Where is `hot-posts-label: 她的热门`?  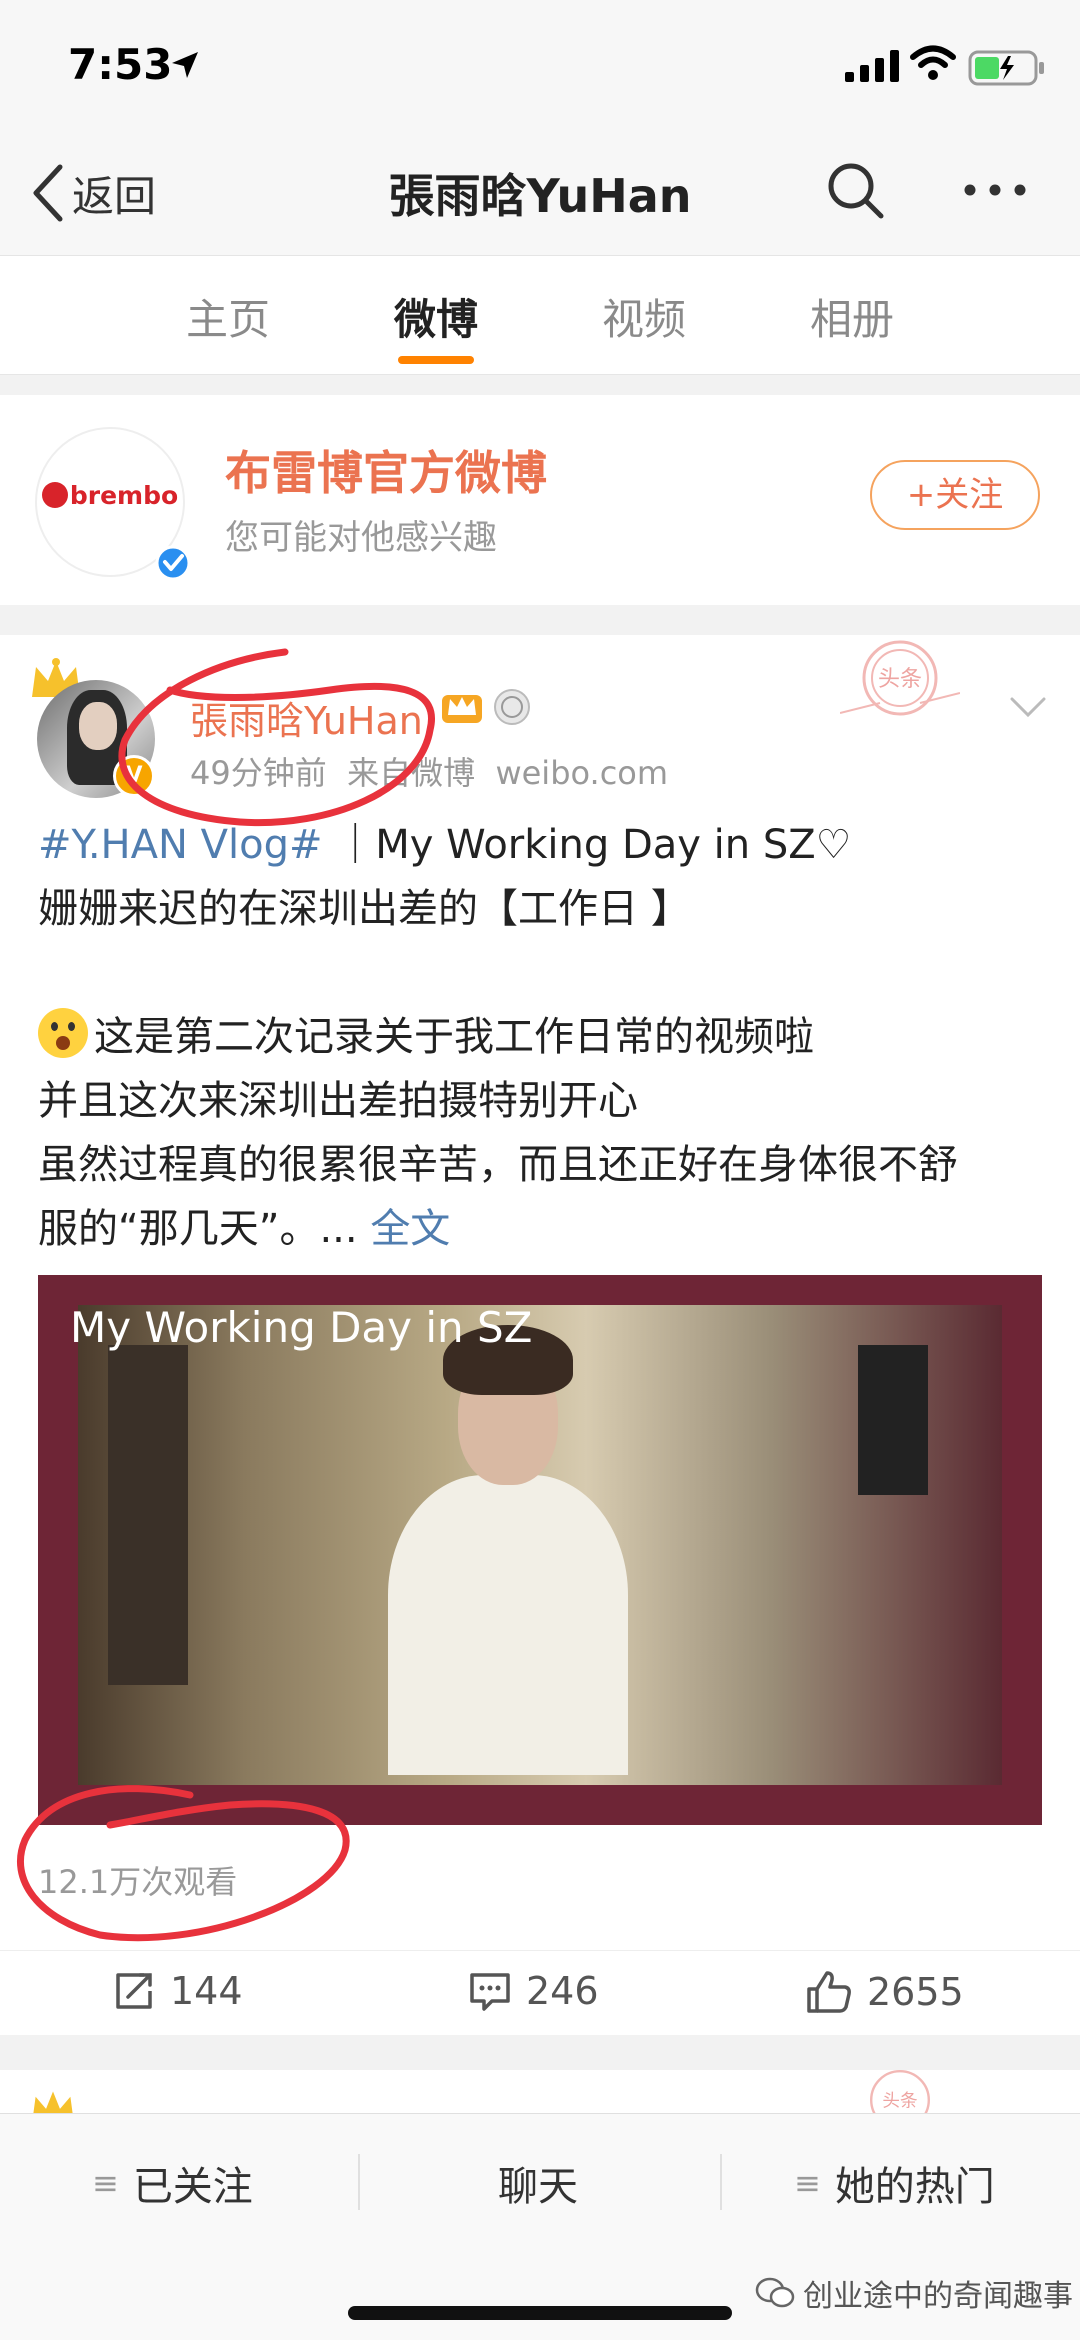
hot-posts-label: 她的热门 is located at coordinates (914, 2187).